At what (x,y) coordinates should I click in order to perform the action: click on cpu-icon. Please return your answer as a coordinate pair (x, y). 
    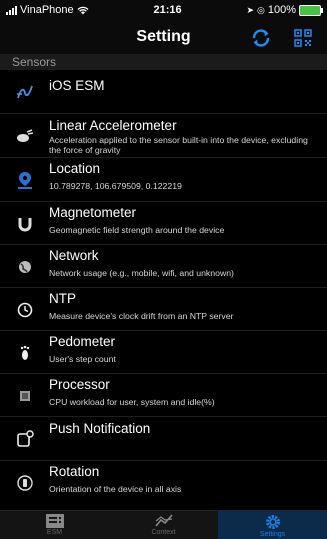
    Looking at the image, I should click on (25, 395).